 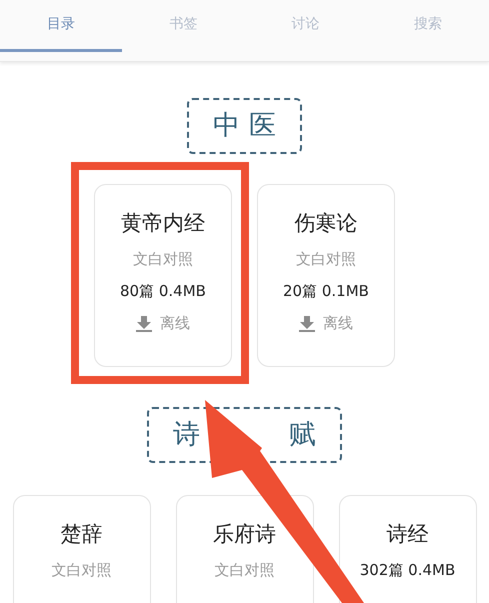 I want to click on book-size: 20篇 0.1MB, so click(x=326, y=291).